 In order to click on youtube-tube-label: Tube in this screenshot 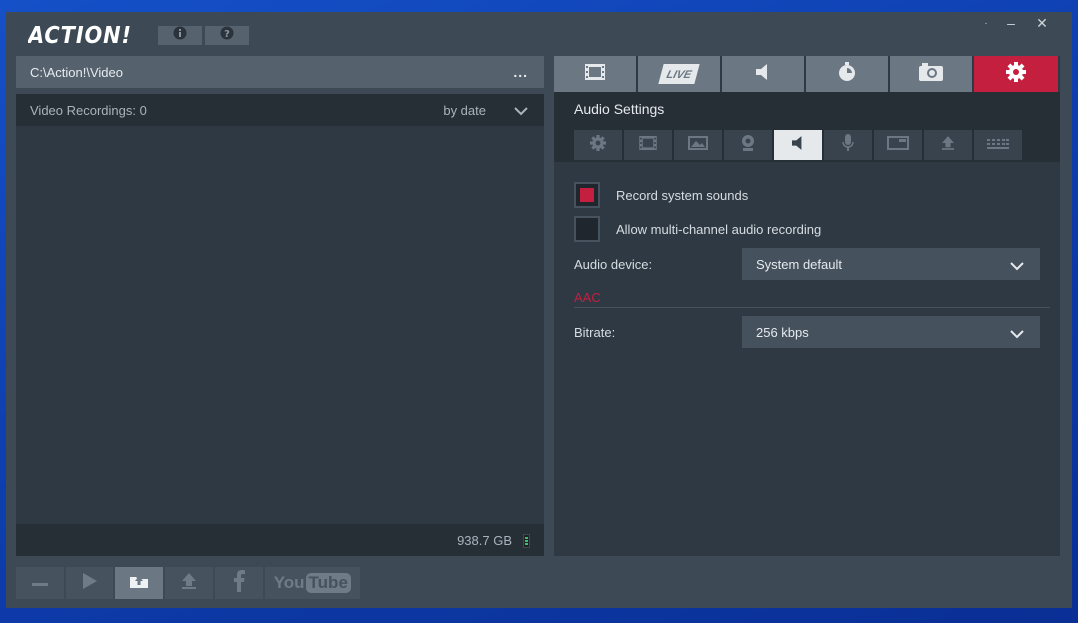, I will do `click(328, 583)`.